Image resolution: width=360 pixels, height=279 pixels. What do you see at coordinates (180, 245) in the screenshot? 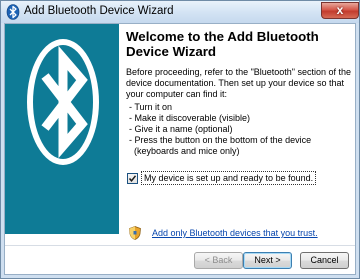
I see `divider` at bounding box center [180, 245].